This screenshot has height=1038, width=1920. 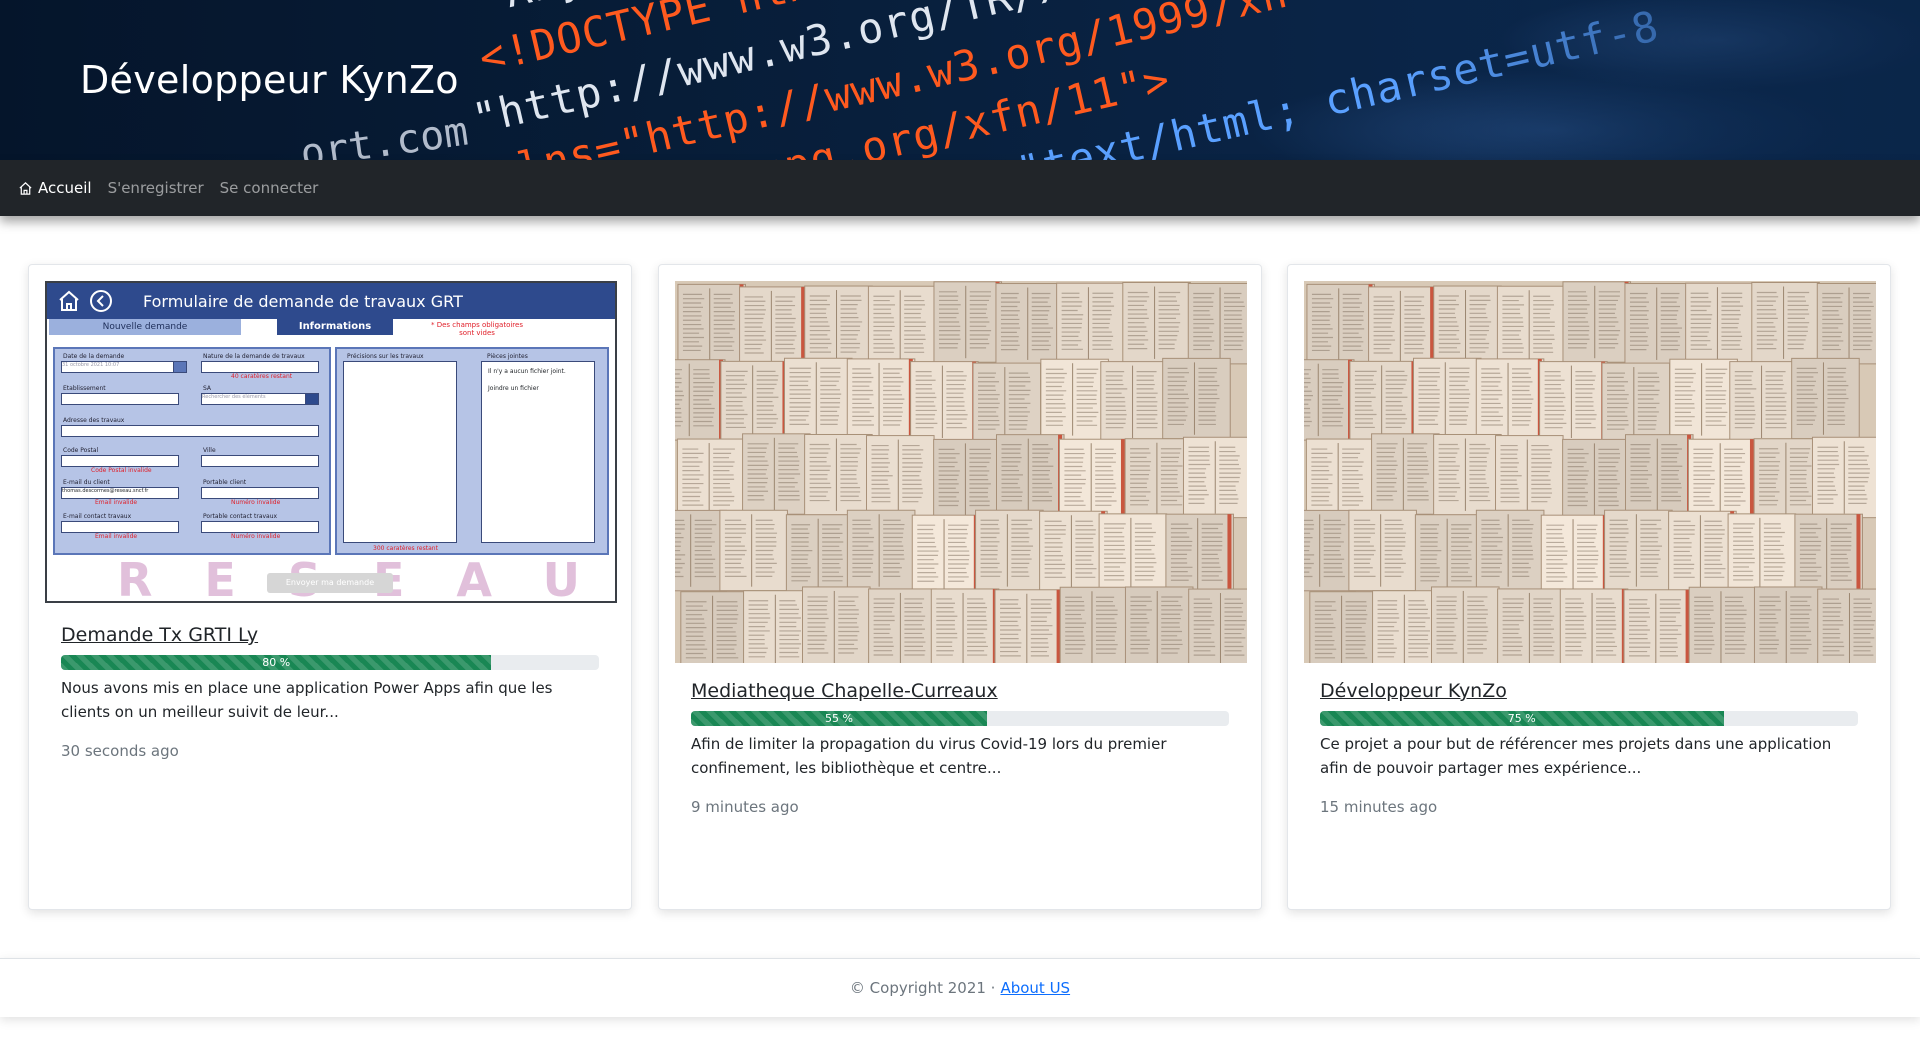 I want to click on dropdown-icon, so click(x=312, y=399).